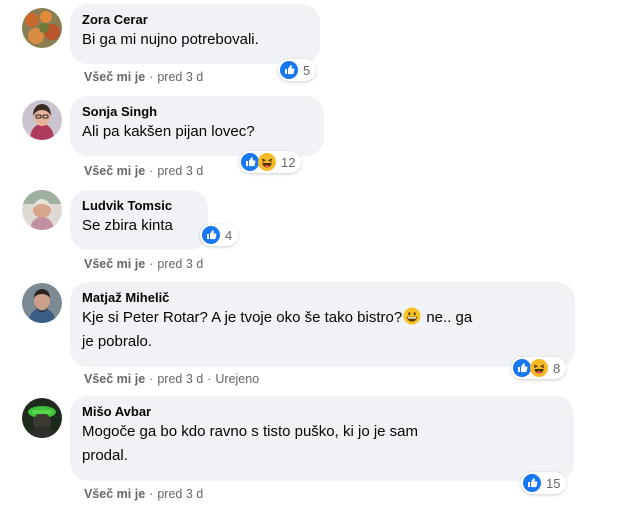 Image resolution: width=626 pixels, height=509 pixels. What do you see at coordinates (307, 70) in the screenshot?
I see `reaction-count: 5` at bounding box center [307, 70].